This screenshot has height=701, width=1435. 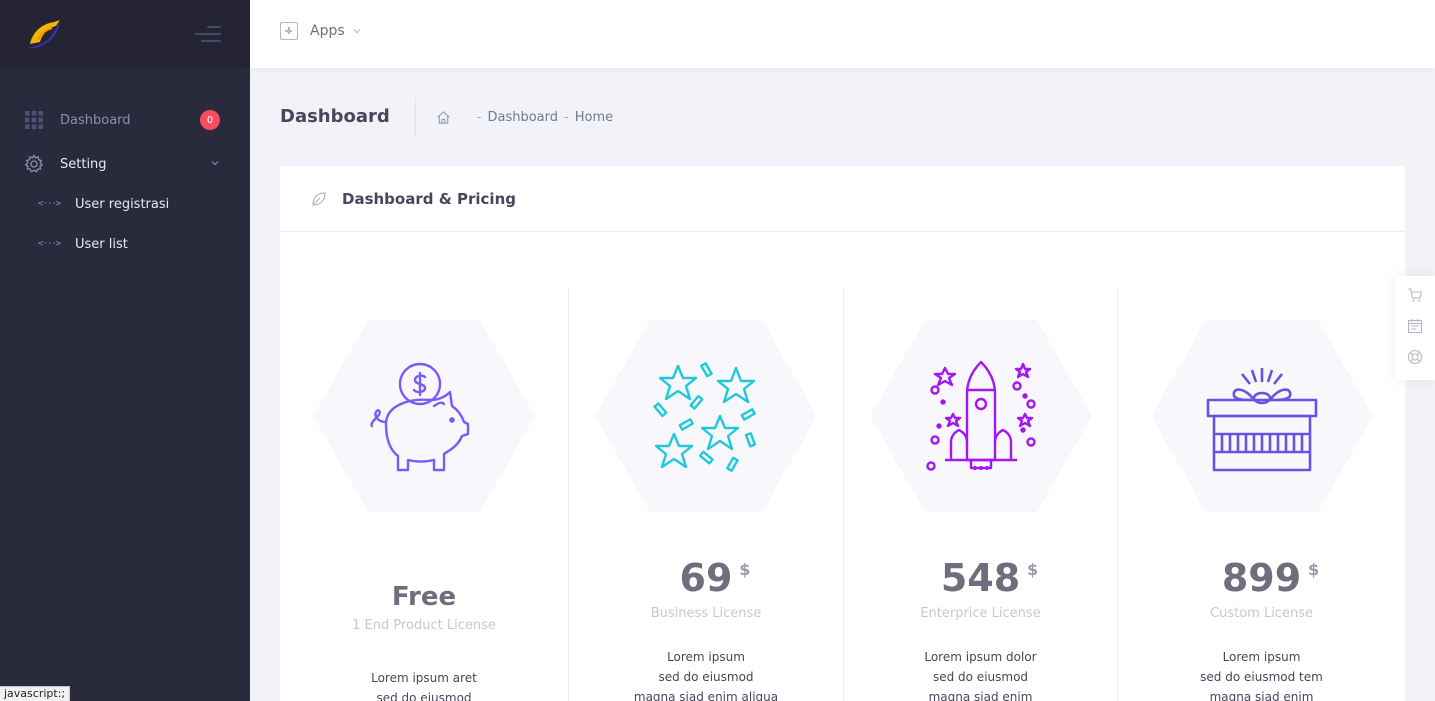 I want to click on sidebar-subitem-user-list: <···> User list, so click(x=125, y=244).